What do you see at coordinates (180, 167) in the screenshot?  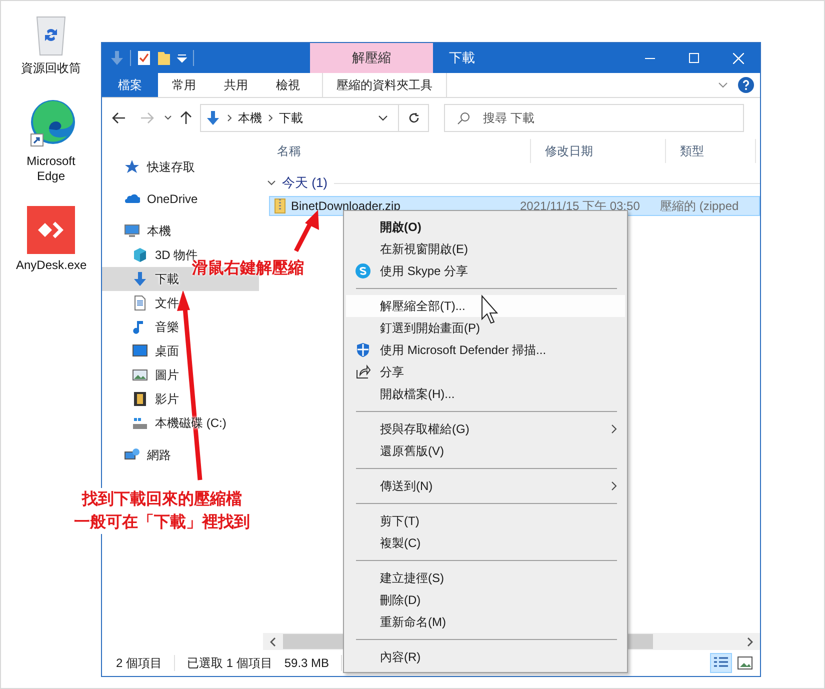 I see `nav-item: 快速存取` at bounding box center [180, 167].